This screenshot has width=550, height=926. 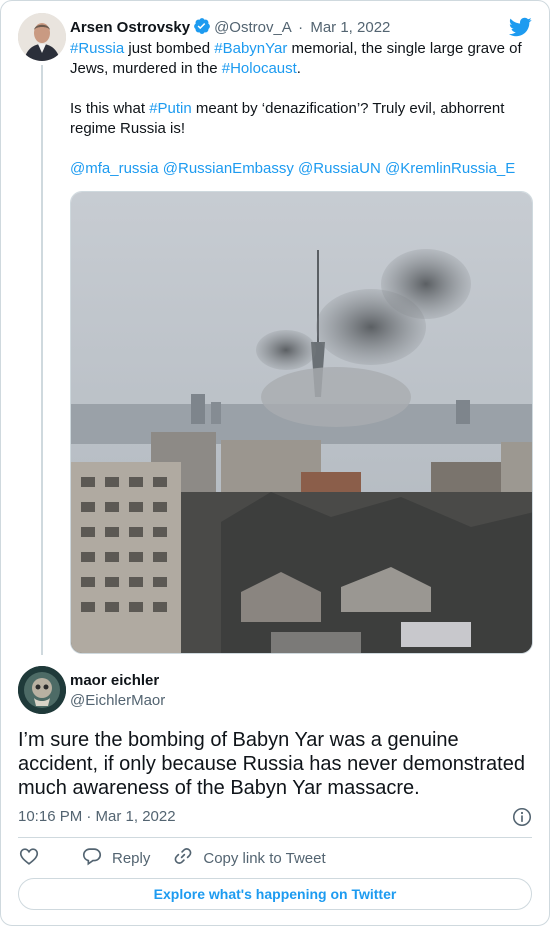 What do you see at coordinates (114, 681) in the screenshot?
I see `author-name: maor eichler` at bounding box center [114, 681].